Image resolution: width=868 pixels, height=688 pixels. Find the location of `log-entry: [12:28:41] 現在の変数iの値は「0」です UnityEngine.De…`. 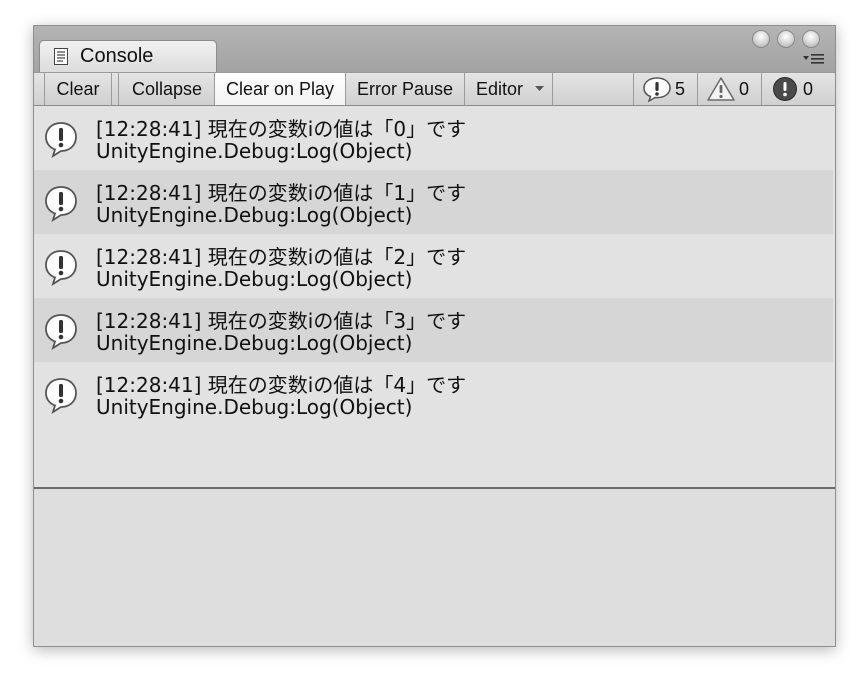

log-entry: [12:28:41] 現在の変数iの値は「0」です UnityEngine.De… is located at coordinates (433, 138).